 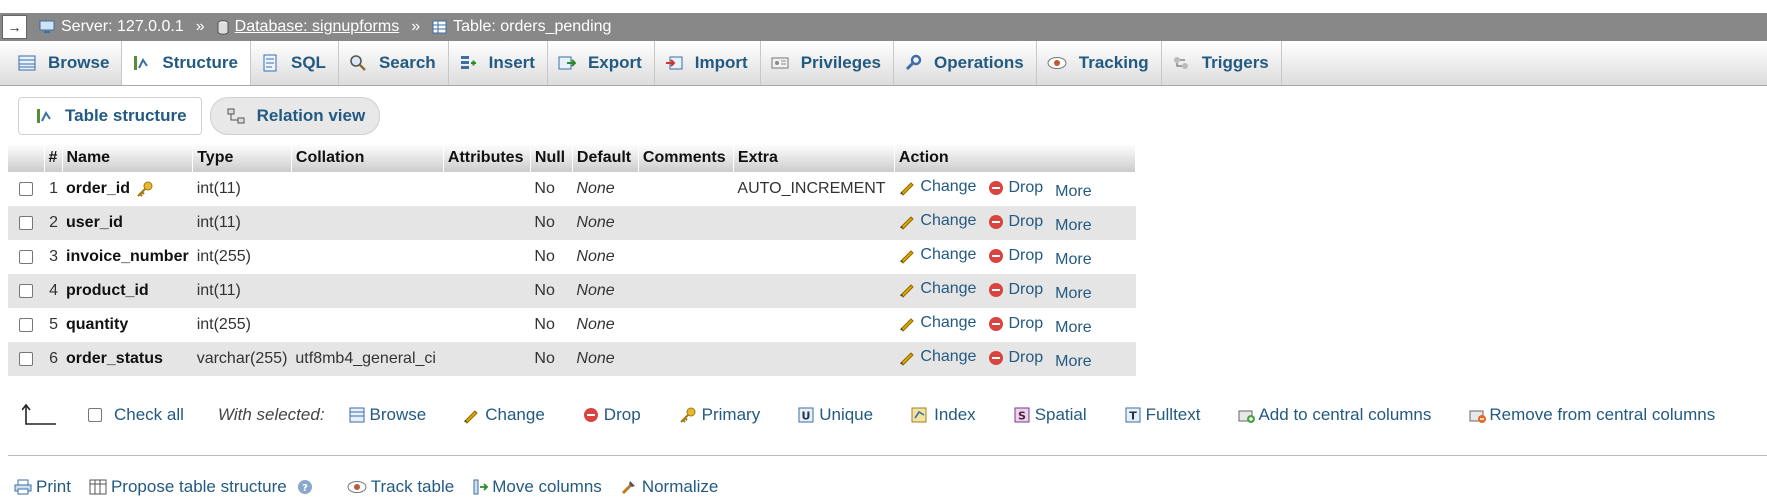 I want to click on bulk-change-label: Change, so click(x=515, y=414).